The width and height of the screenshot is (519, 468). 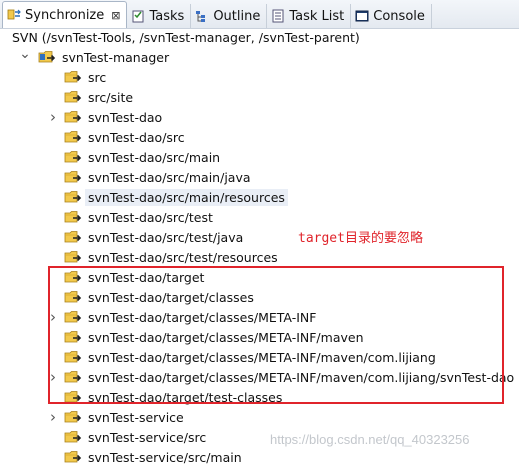 What do you see at coordinates (165, 457) in the screenshot?
I see `tree-node-label: svnTest-service/src/main` at bounding box center [165, 457].